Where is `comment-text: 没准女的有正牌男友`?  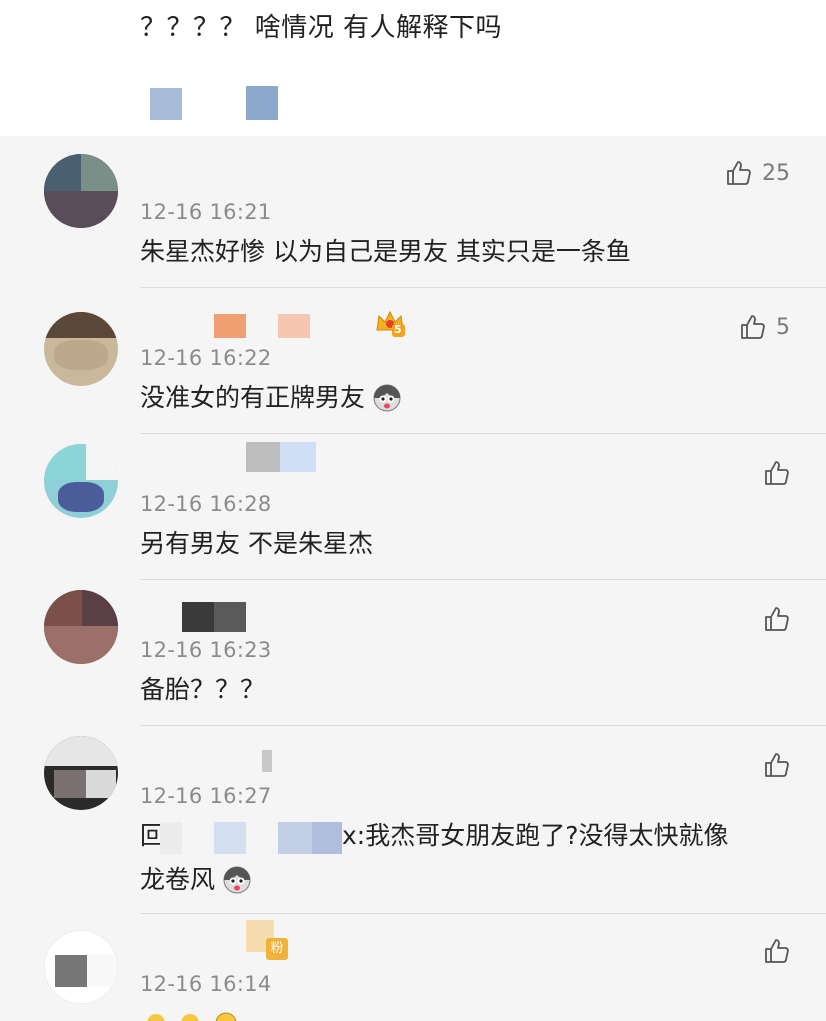
comment-text: 没准女的有正牌男友 is located at coordinates (270, 398).